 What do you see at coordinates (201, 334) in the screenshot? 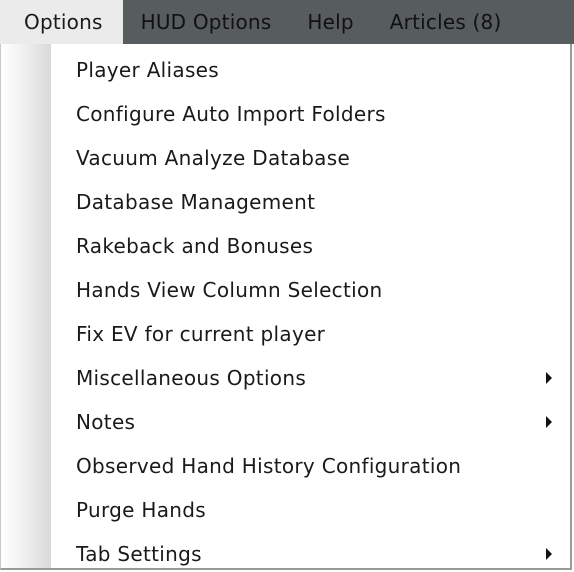
I see `menu-item-label: Fix EV for current player` at bounding box center [201, 334].